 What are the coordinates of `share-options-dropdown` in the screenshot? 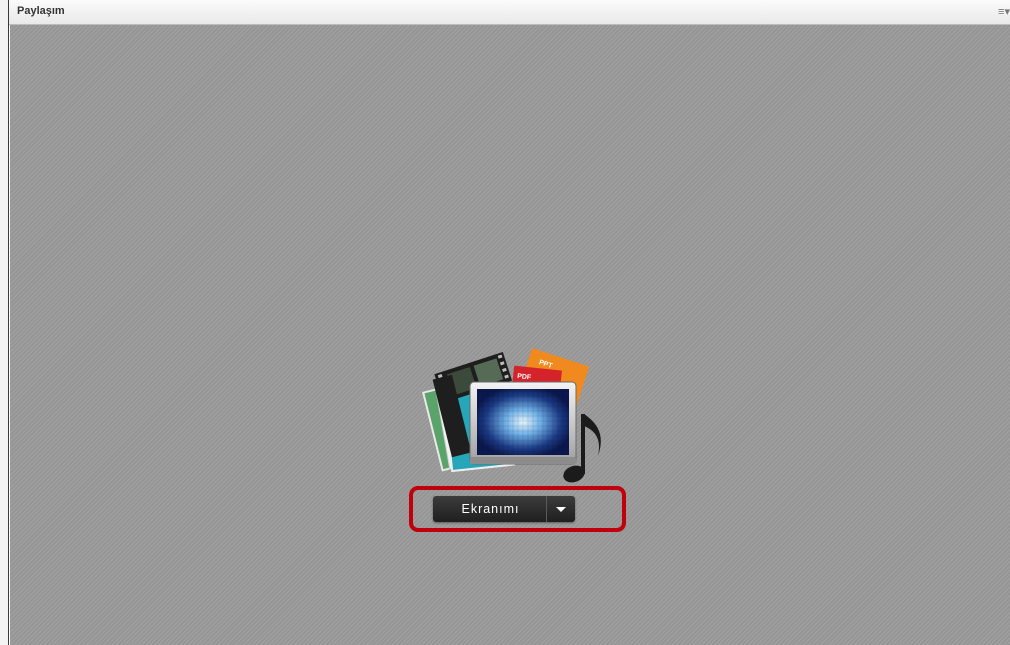 It's located at (561, 509).